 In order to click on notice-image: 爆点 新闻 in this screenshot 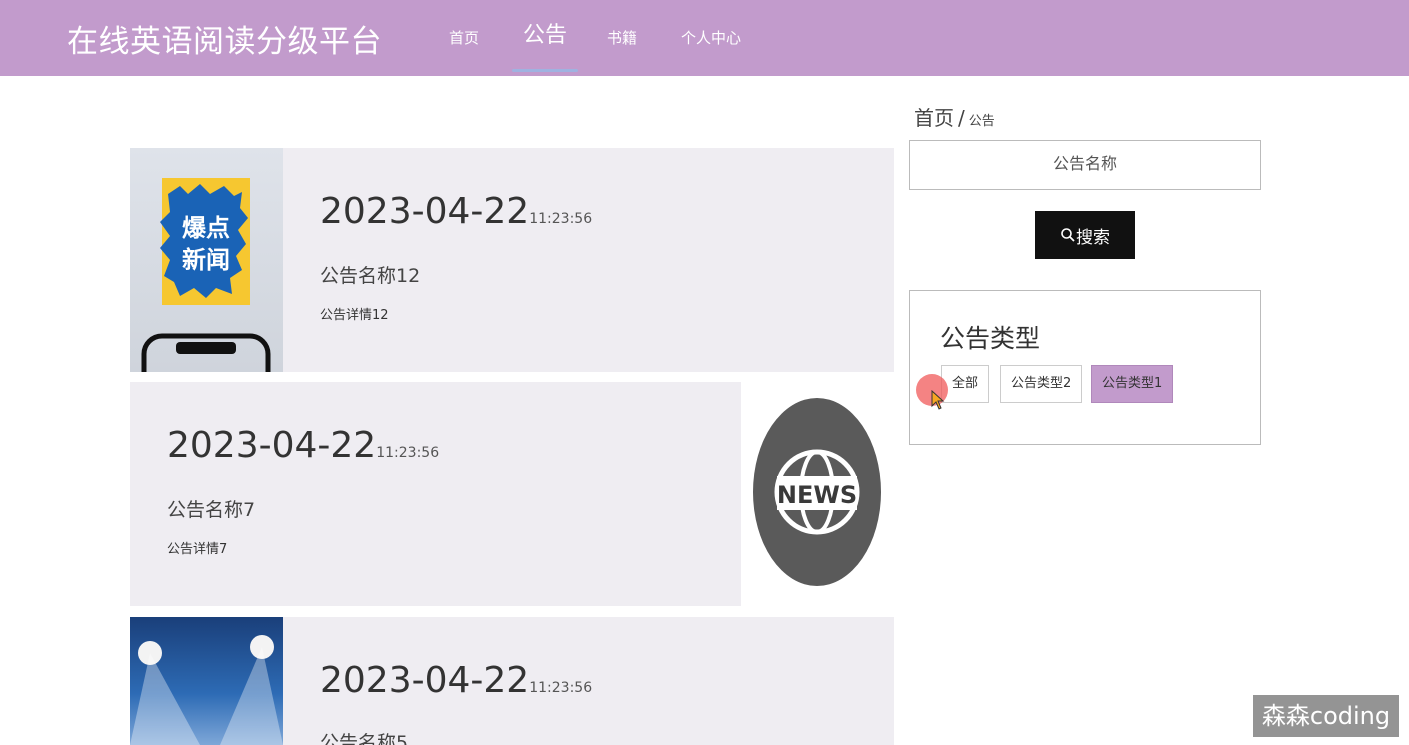, I will do `click(206, 260)`.